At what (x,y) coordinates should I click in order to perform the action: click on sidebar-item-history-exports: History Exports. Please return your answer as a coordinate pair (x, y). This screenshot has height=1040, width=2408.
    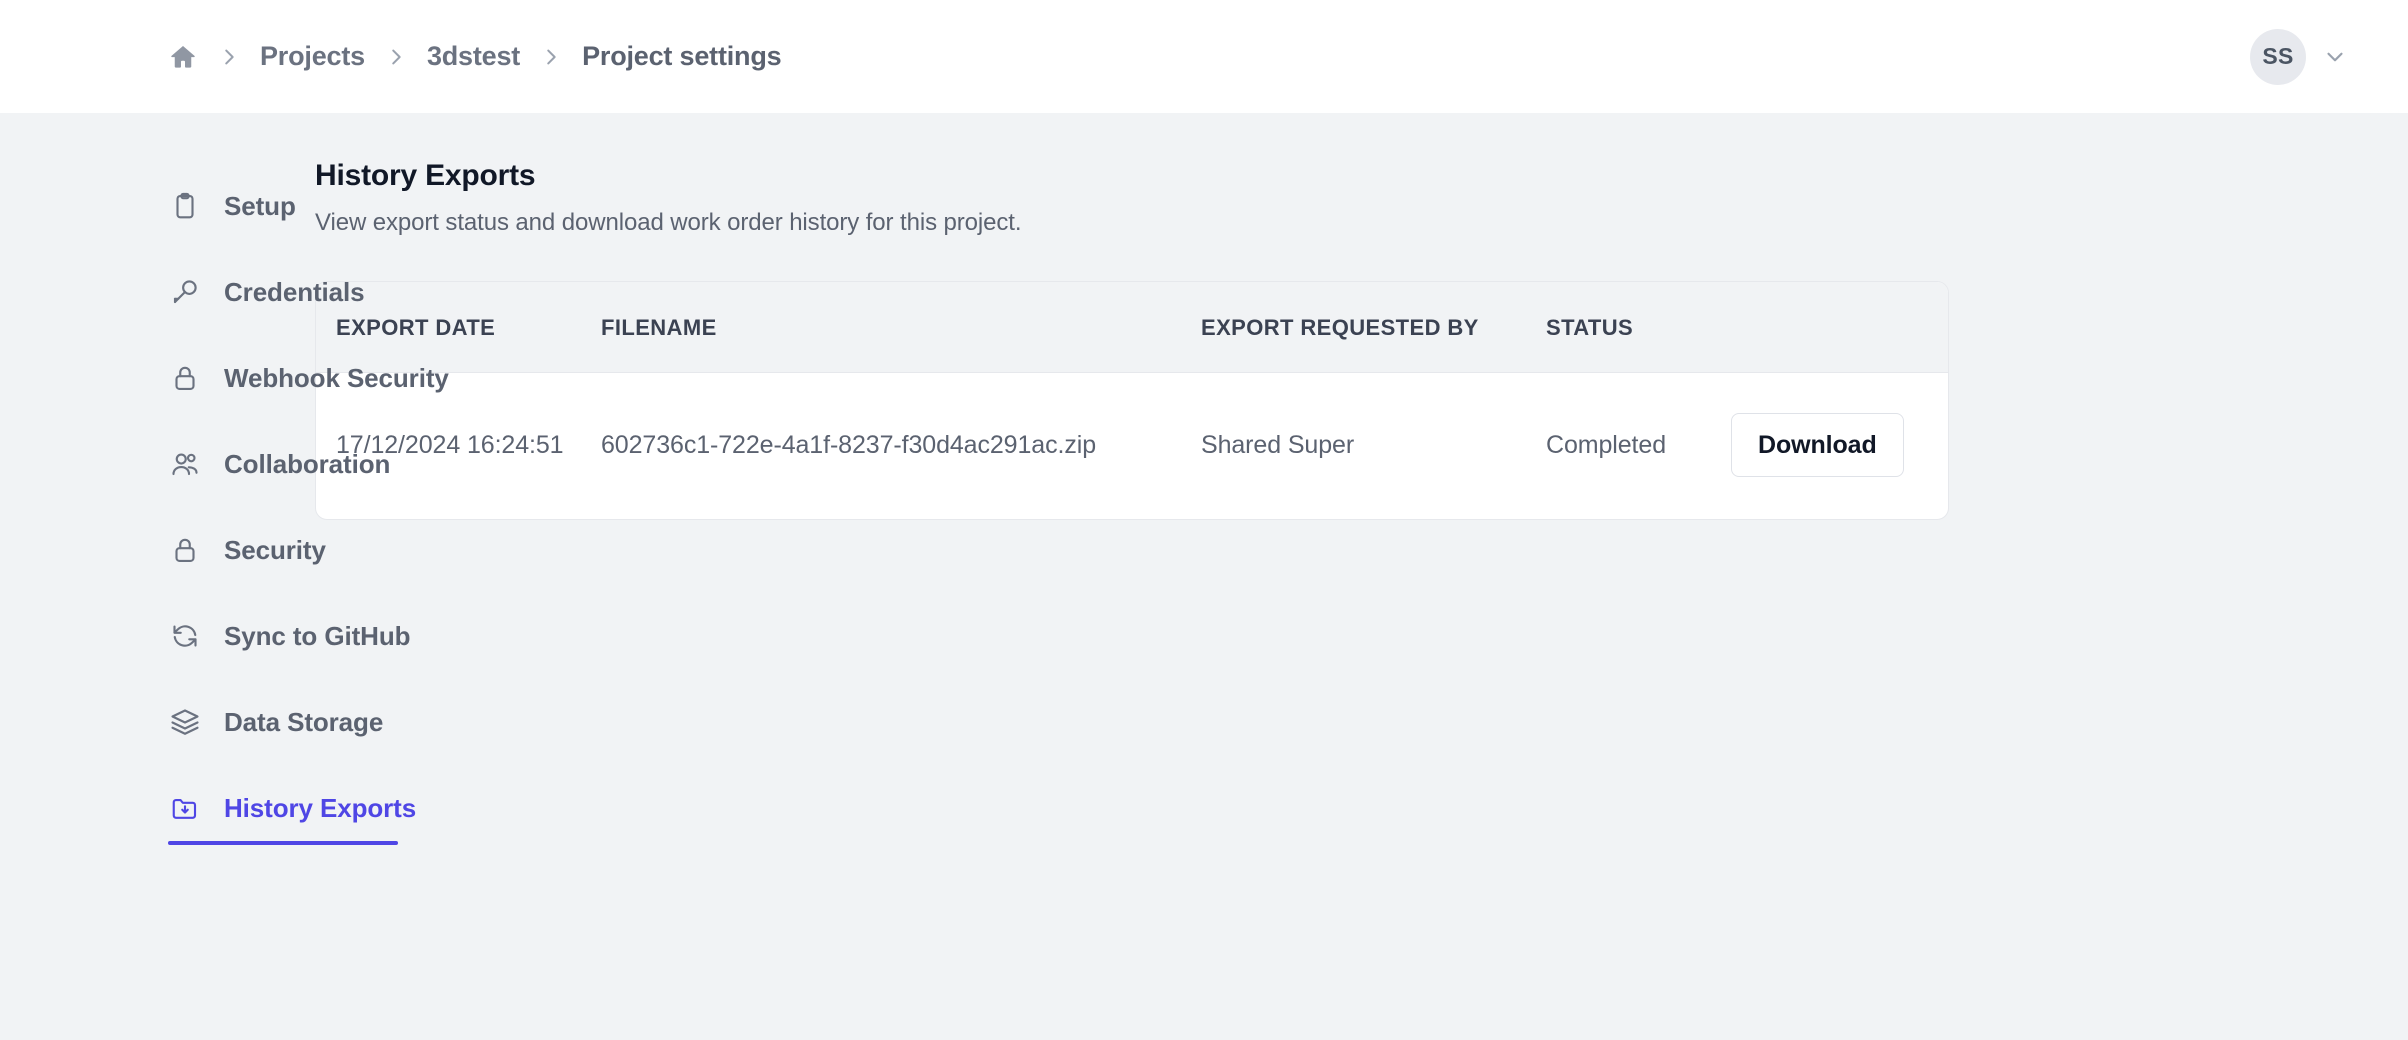
    Looking at the image, I should click on (292, 808).